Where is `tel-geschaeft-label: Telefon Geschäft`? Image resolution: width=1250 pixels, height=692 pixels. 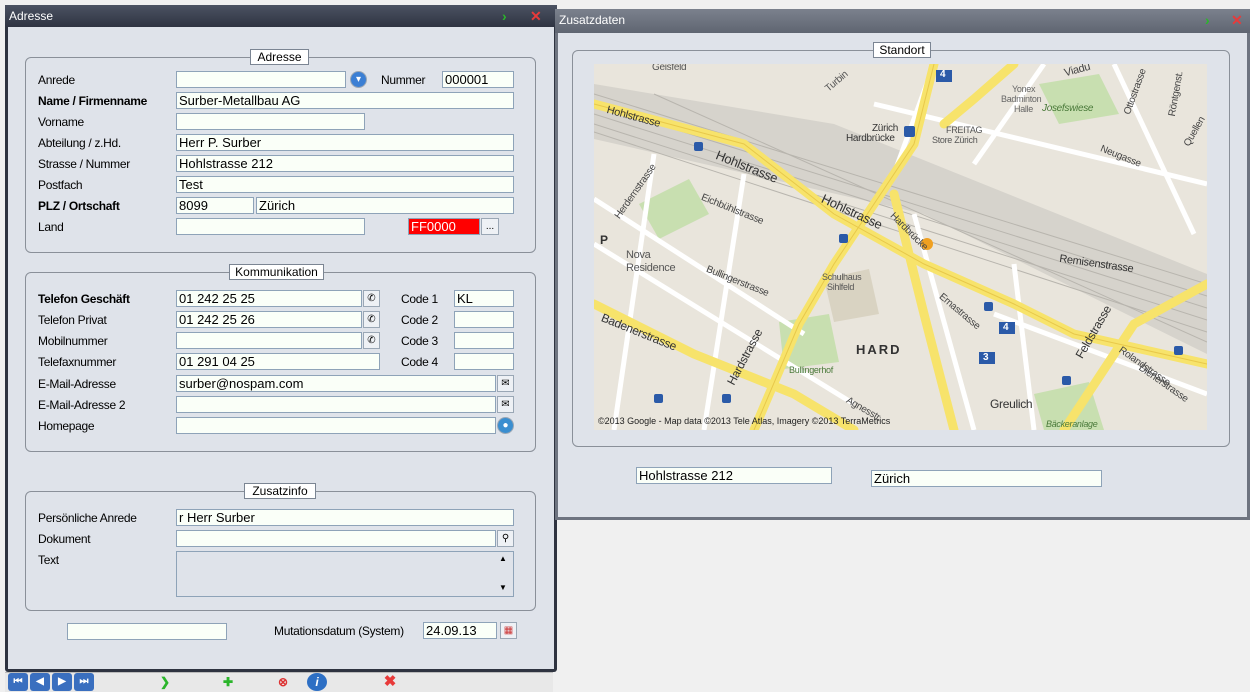
tel-geschaeft-label: Telefon Geschäft is located at coordinates (84, 299).